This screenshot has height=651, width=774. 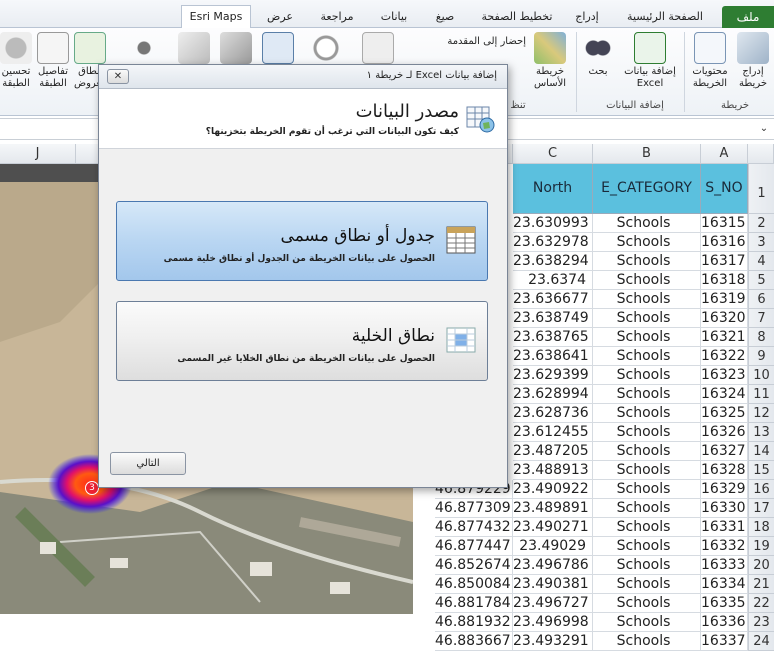 I want to click on cell-north: 23.488913, so click(x=553, y=470).